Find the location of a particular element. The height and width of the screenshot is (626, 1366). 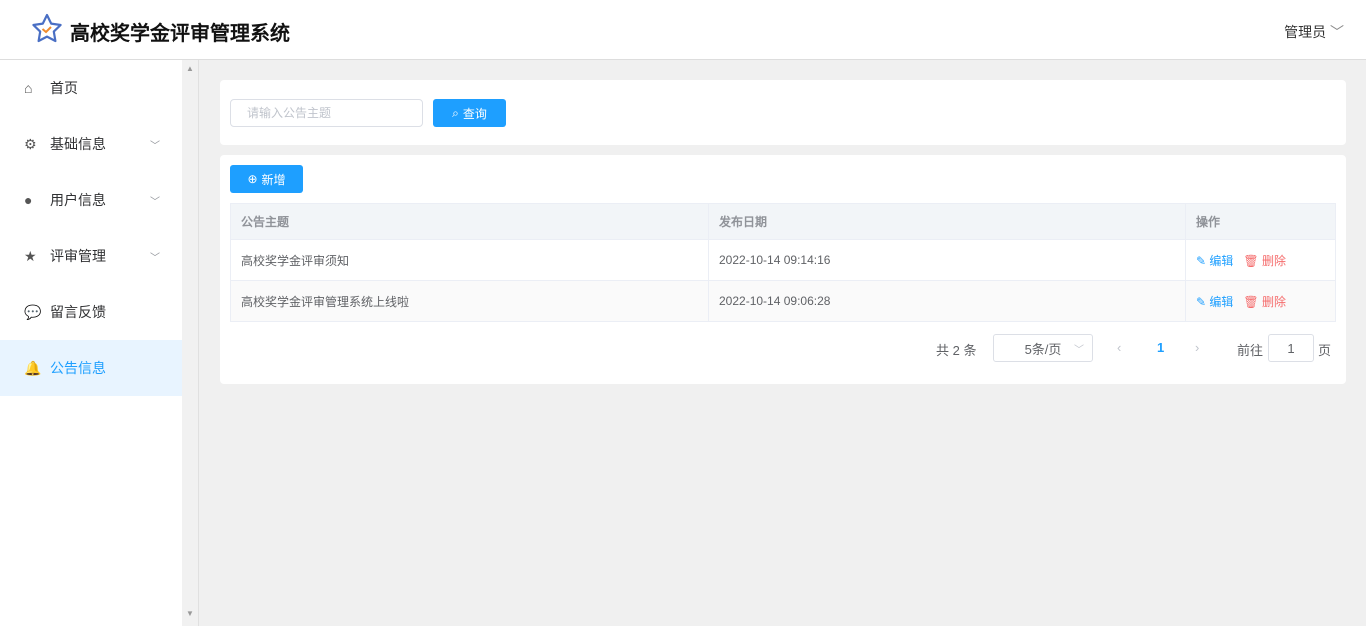

table-row: 高校奖学金评审须知 2022-10-14 09:14:16 ✎ 编辑 🗑 删除 is located at coordinates (783, 260).